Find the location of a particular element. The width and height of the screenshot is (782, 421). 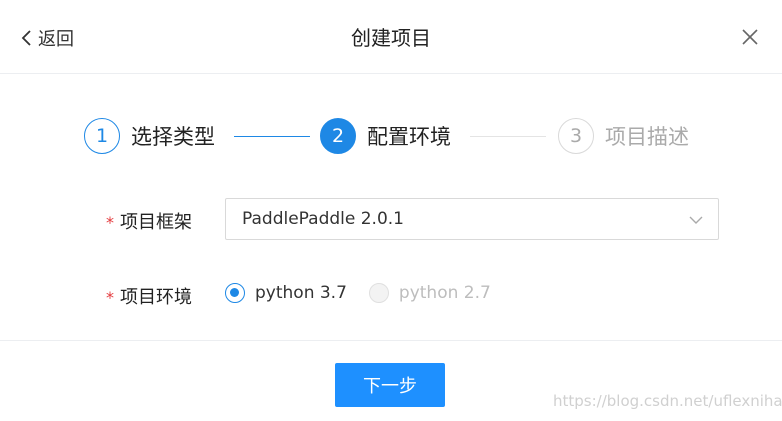

step-1-number: 1 is located at coordinates (102, 136).